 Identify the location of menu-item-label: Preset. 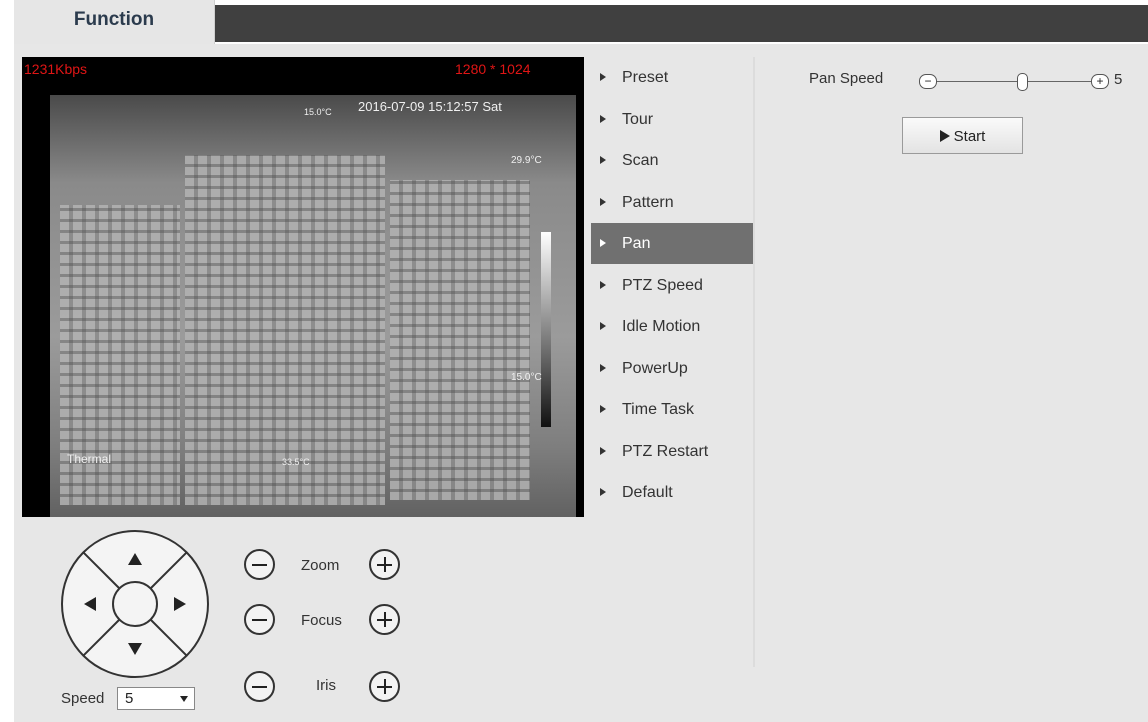
(645, 77).